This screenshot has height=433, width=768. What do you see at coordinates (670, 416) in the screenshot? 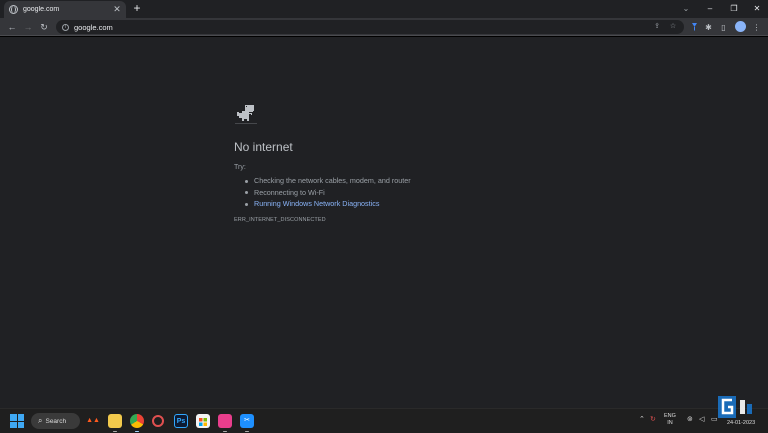
I see `language-code: ENG` at bounding box center [670, 416].